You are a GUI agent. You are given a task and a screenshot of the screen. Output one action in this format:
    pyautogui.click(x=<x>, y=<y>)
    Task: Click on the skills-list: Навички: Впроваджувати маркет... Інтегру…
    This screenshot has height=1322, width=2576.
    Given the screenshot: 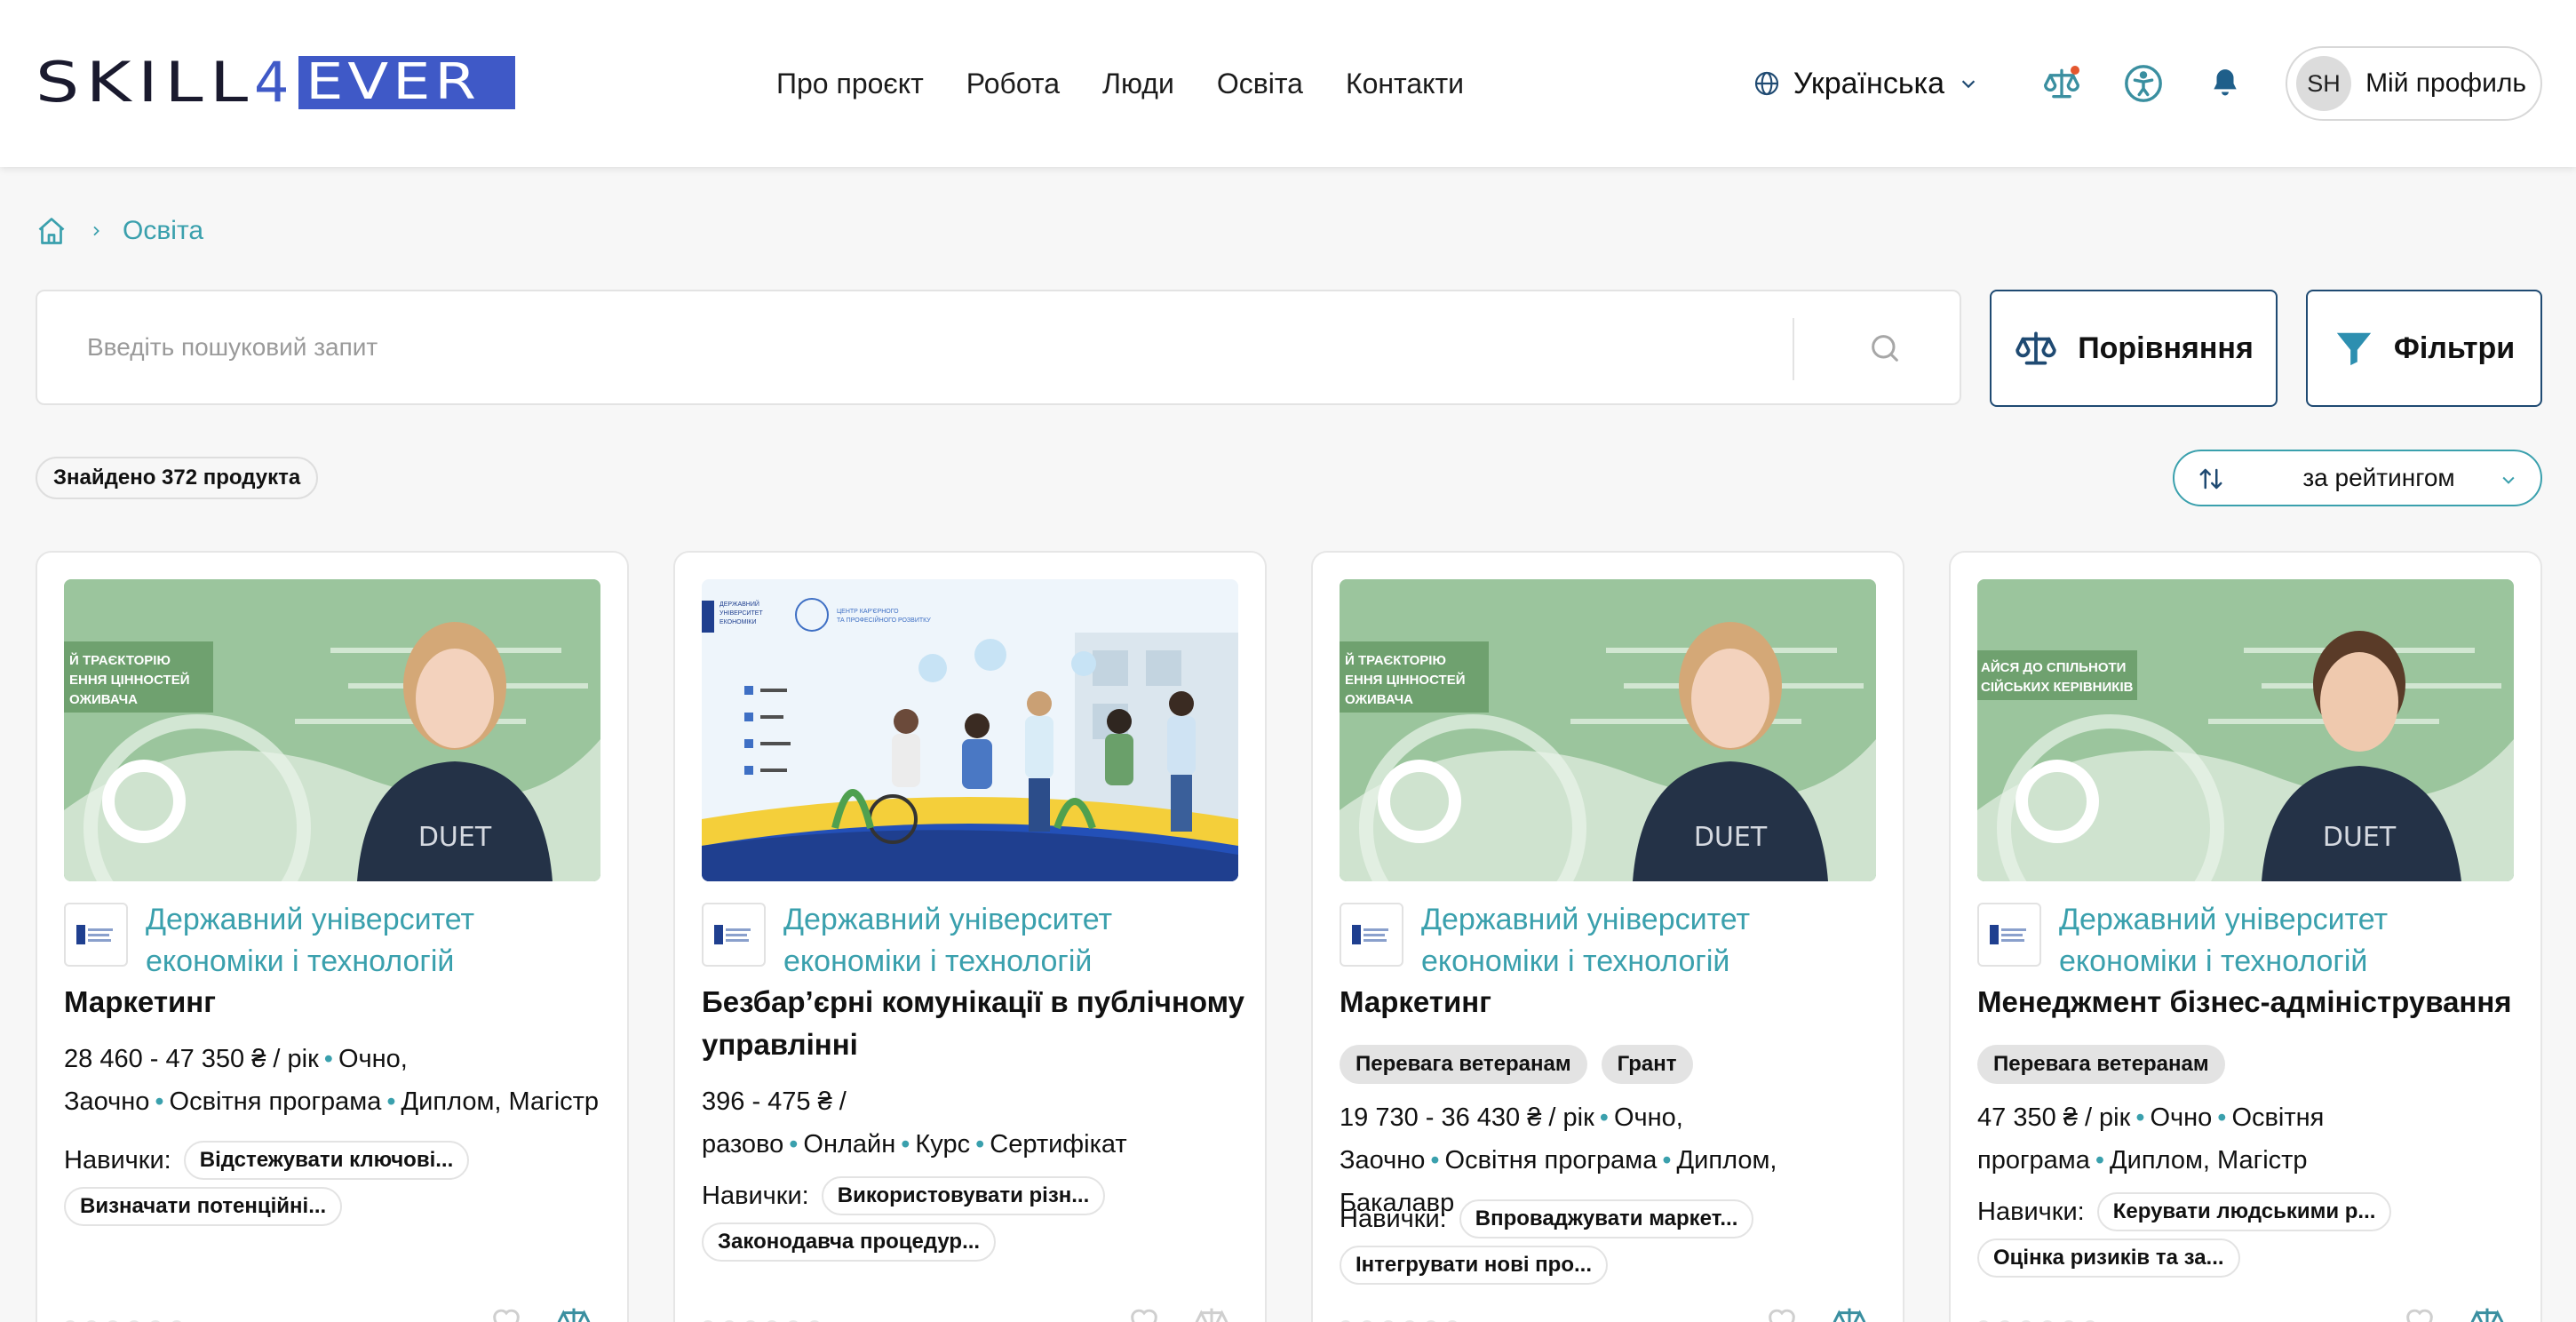 What is the action you would take?
    pyautogui.click(x=1613, y=1242)
    